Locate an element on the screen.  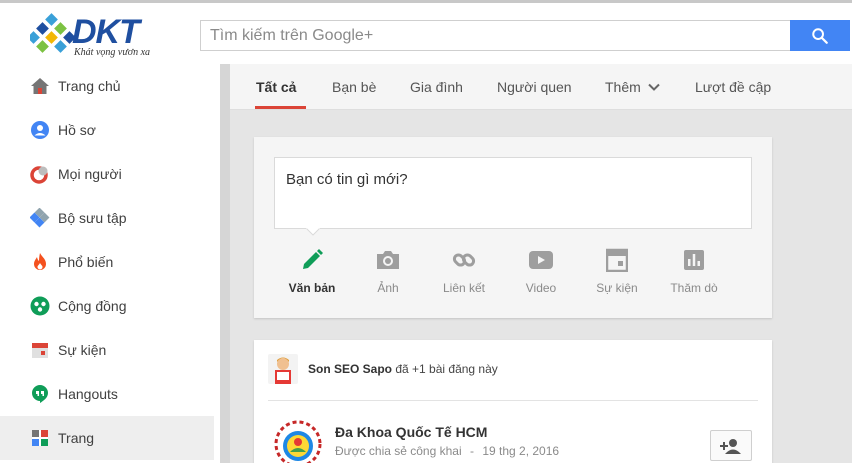
search-input is located at coordinates (495, 35).